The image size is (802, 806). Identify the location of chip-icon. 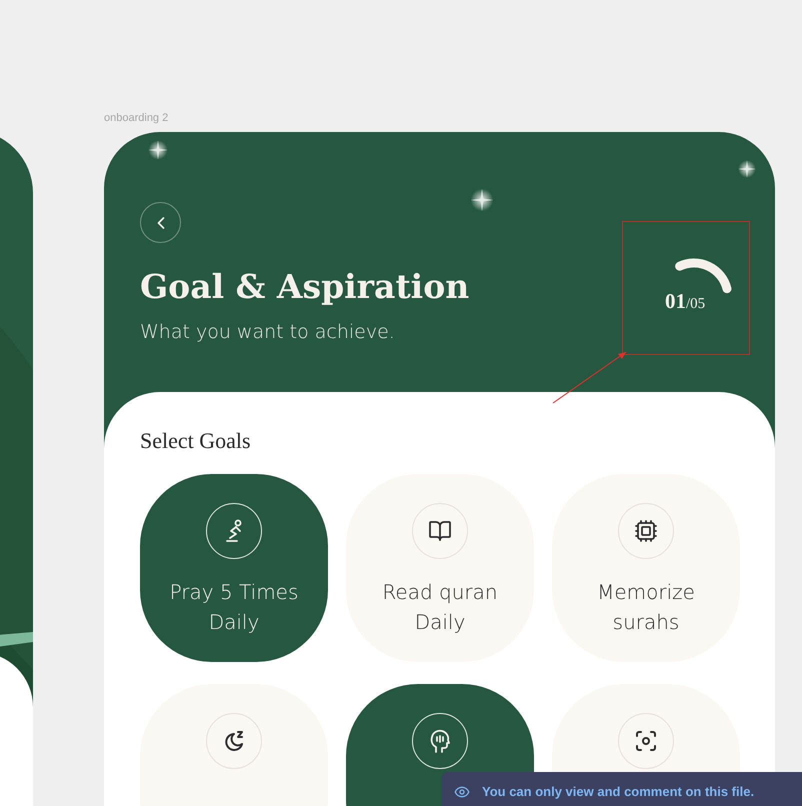
(646, 531).